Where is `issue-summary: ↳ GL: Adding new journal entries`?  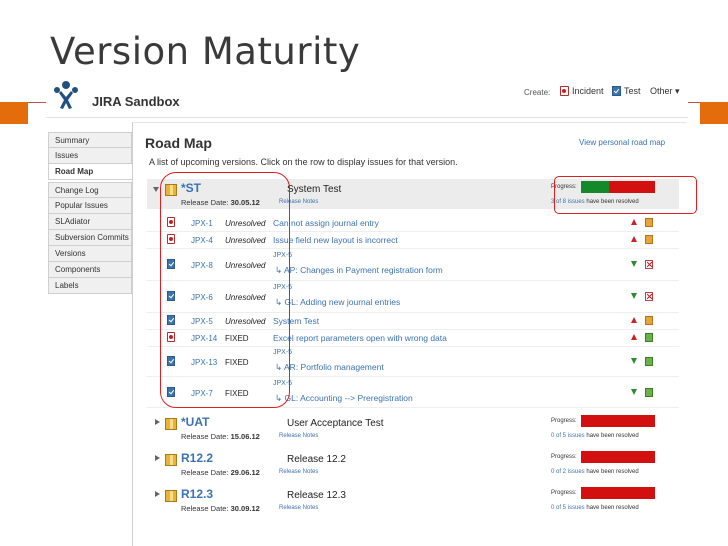 issue-summary: ↳ GL: Adding new journal entries is located at coordinates (337, 302).